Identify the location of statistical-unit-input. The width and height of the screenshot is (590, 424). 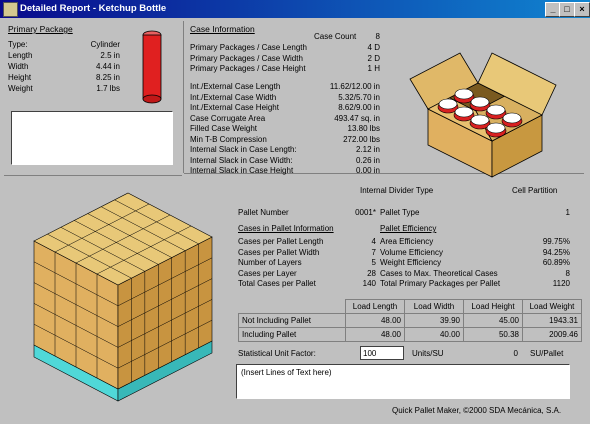
(382, 353).